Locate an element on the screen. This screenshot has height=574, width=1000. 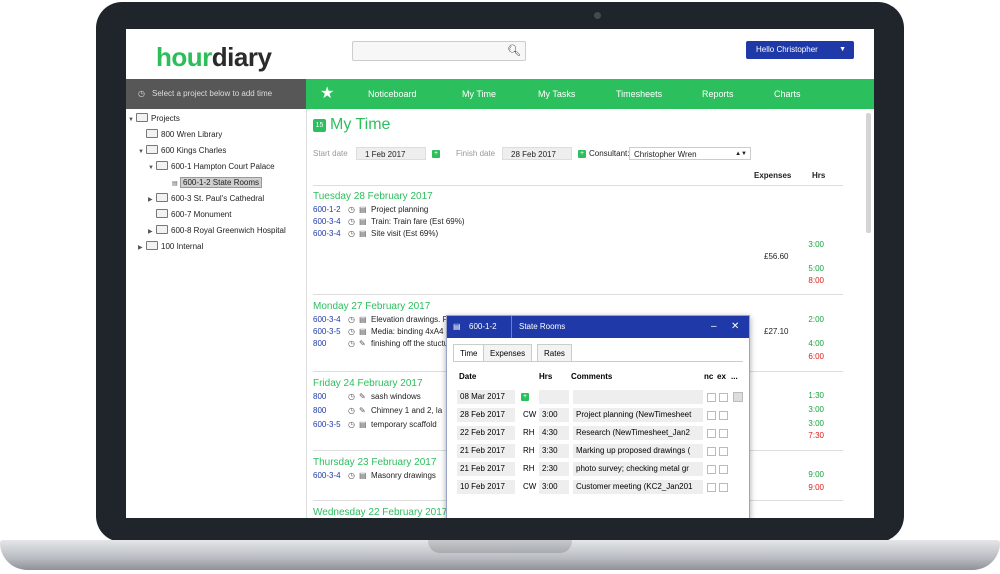
page-title: My Time is located at coordinates (360, 124).